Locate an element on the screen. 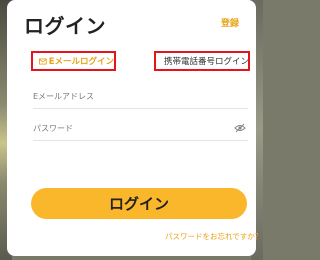  eye-off-icon is located at coordinates (240, 128).